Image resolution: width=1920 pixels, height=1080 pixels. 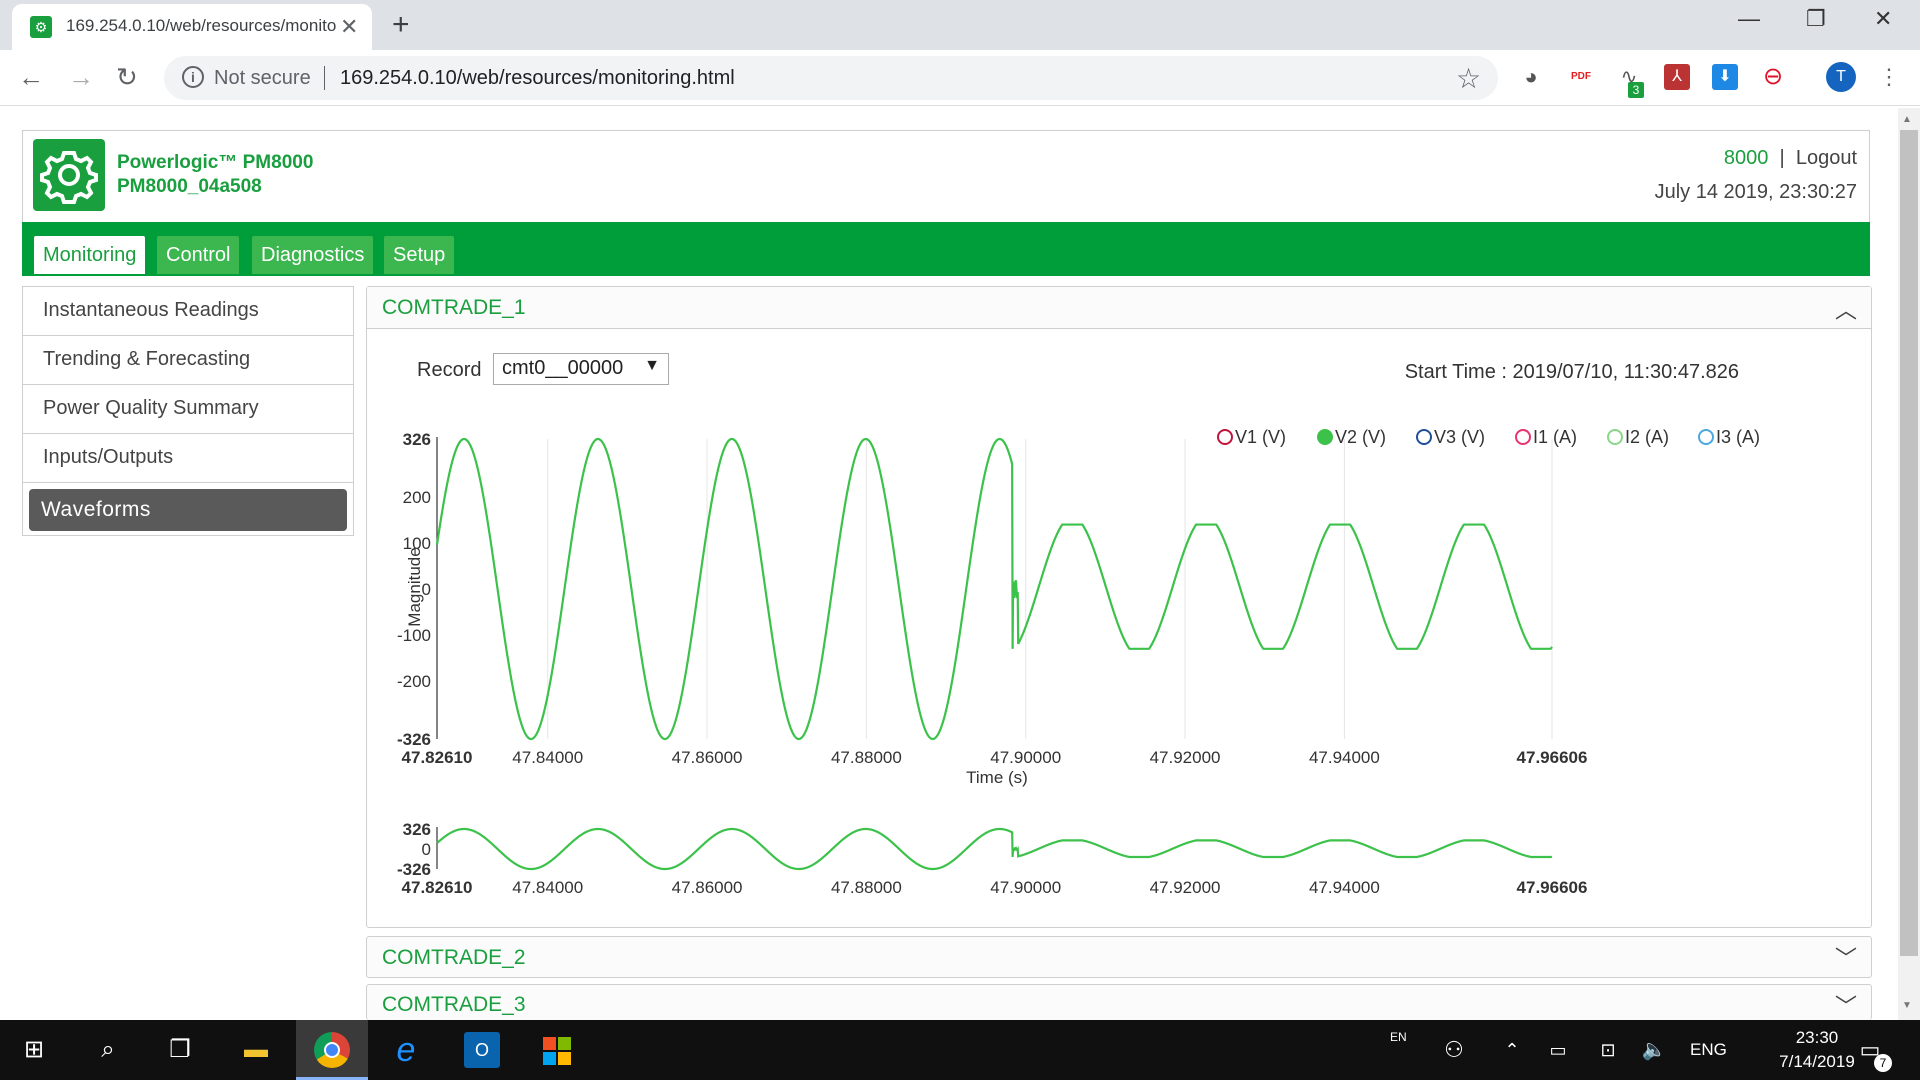 I want to click on extension-badge: 3, so click(x=1636, y=90).